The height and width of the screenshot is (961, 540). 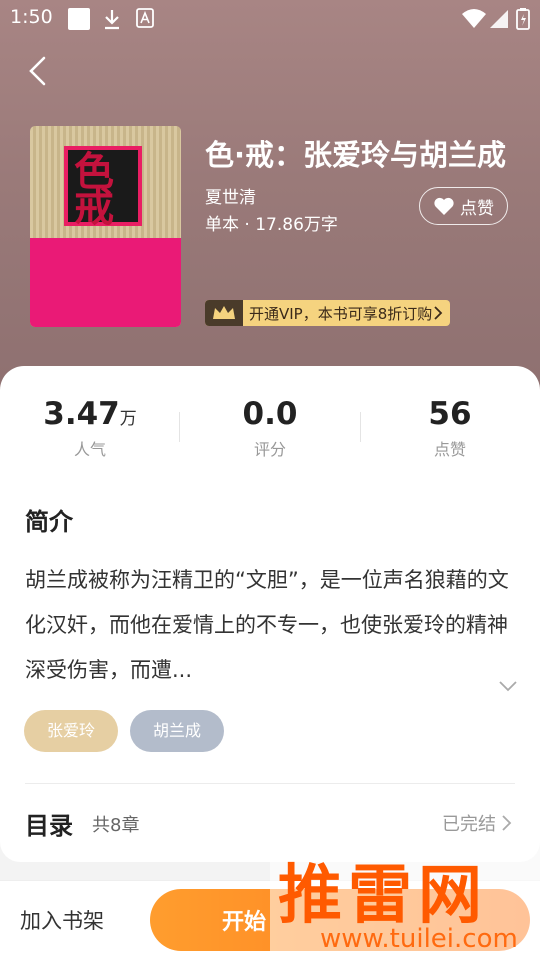 What do you see at coordinates (79, 21) in the screenshot?
I see `notification-square-icon` at bounding box center [79, 21].